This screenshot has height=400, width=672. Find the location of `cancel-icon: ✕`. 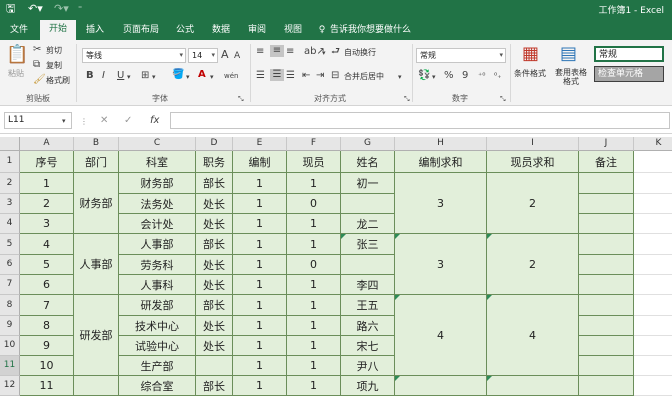

cancel-icon: ✕ is located at coordinates (104, 121).